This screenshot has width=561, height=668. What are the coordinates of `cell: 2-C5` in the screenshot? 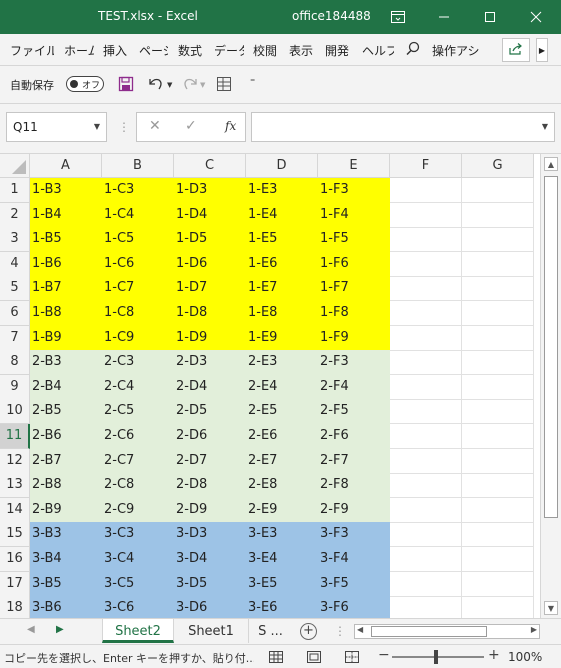 It's located at (138, 412).